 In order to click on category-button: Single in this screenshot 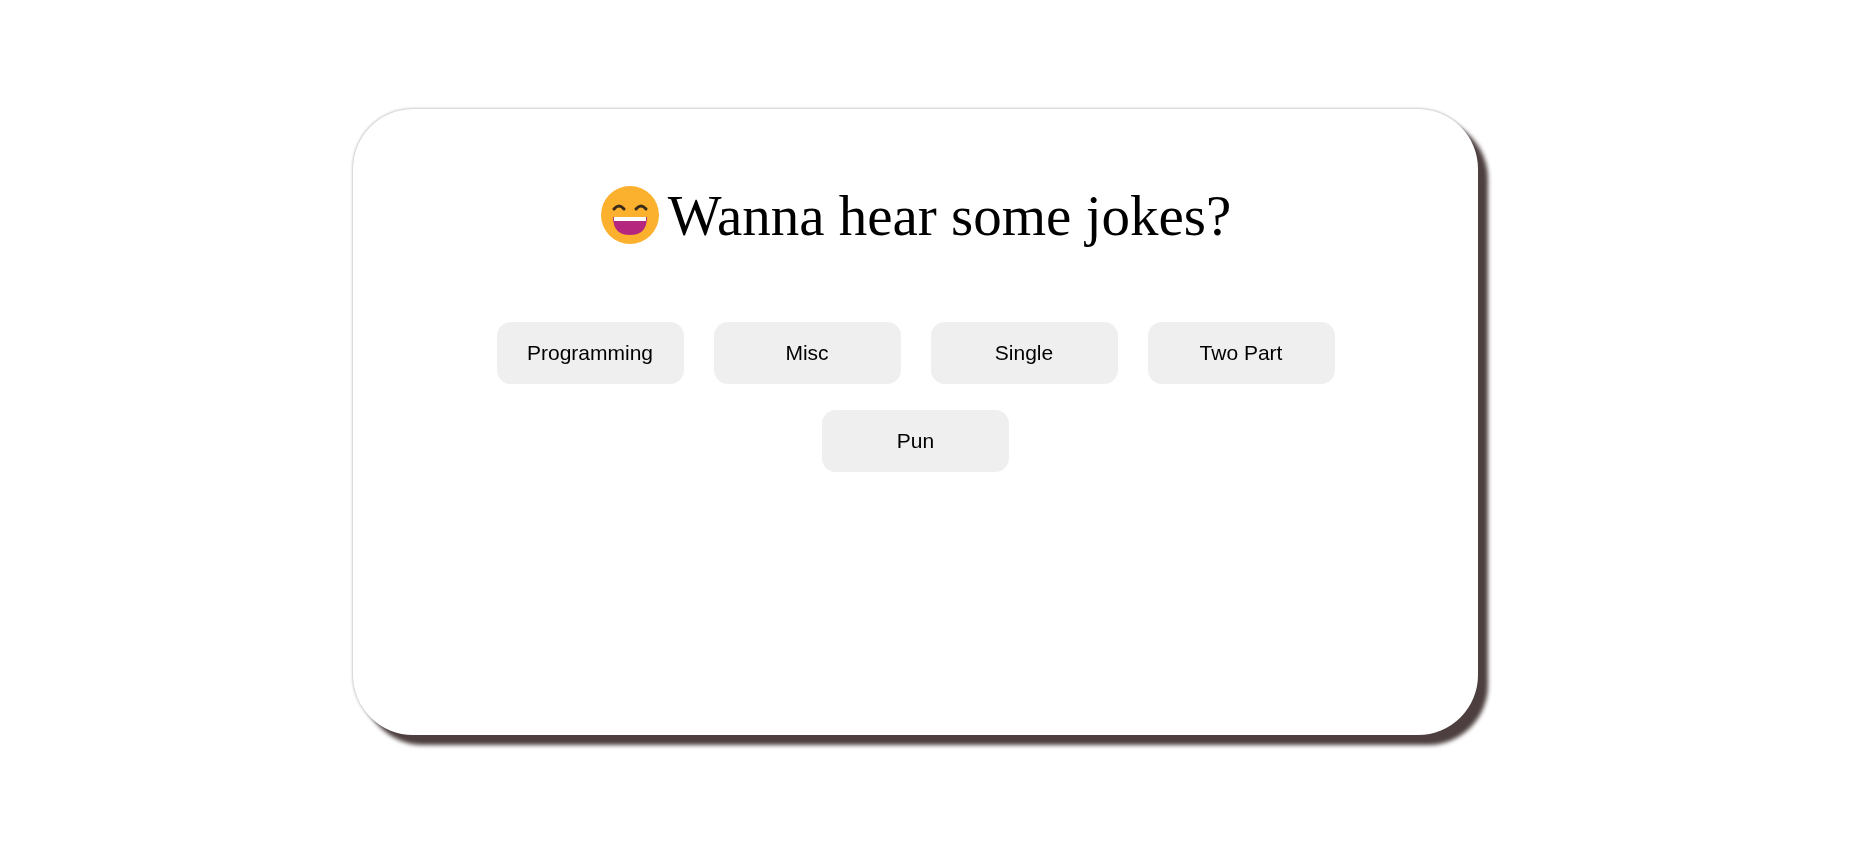, I will do `click(1024, 353)`.